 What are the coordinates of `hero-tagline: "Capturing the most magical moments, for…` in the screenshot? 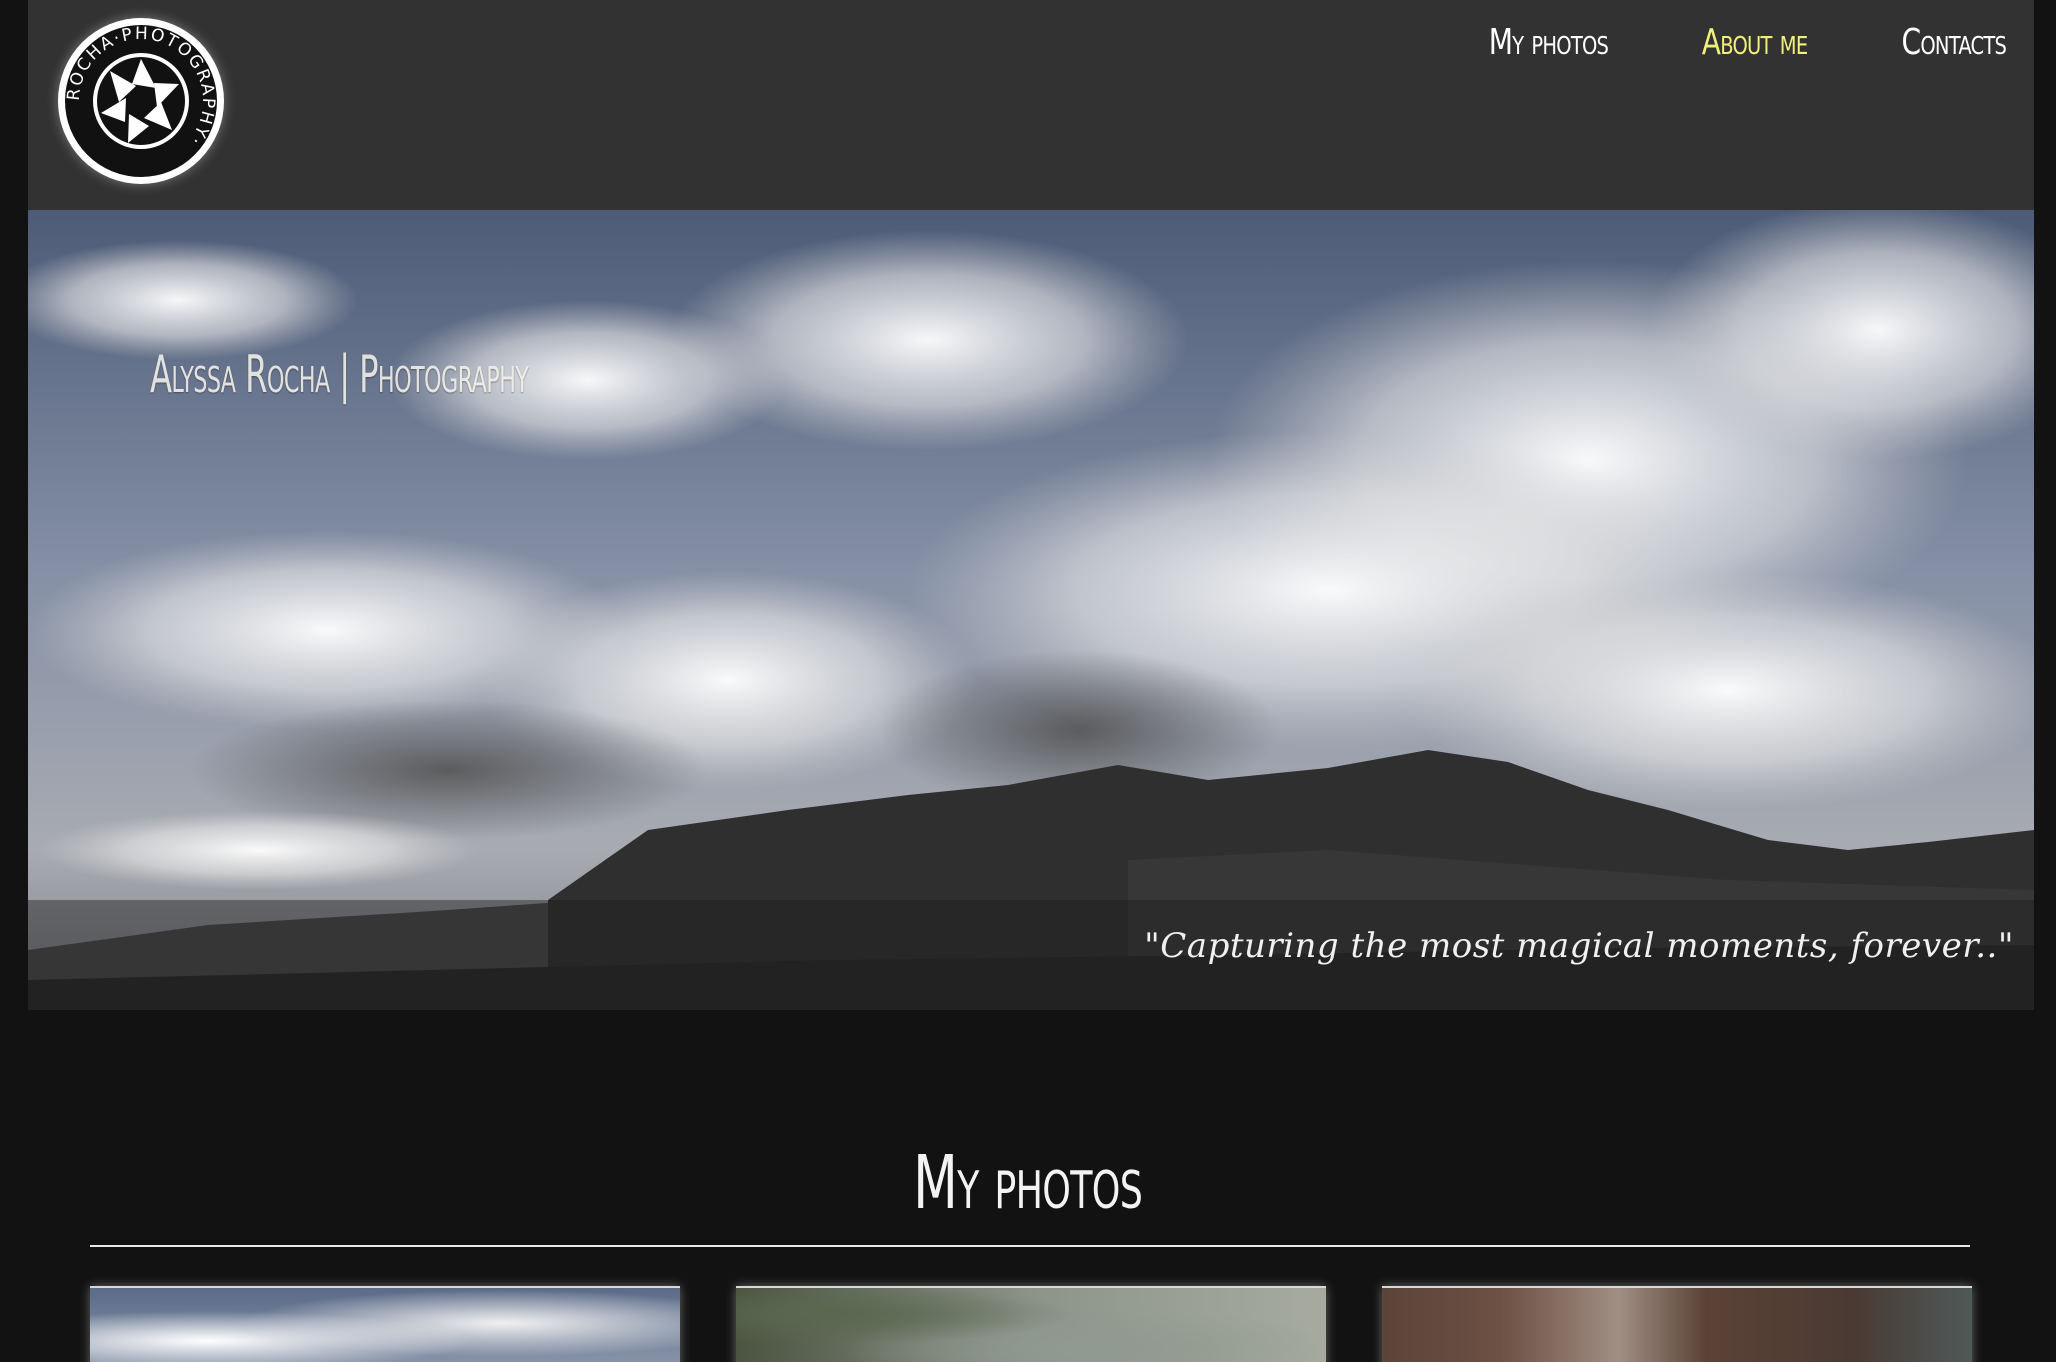 It's located at (1579, 946).